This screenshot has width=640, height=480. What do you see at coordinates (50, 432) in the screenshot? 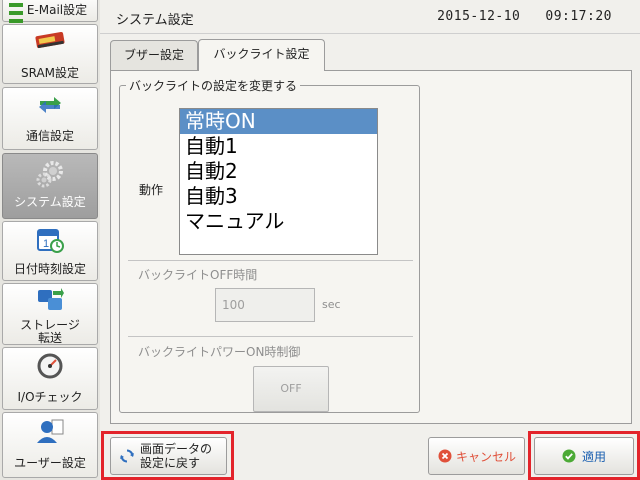
I see `user-icon` at bounding box center [50, 432].